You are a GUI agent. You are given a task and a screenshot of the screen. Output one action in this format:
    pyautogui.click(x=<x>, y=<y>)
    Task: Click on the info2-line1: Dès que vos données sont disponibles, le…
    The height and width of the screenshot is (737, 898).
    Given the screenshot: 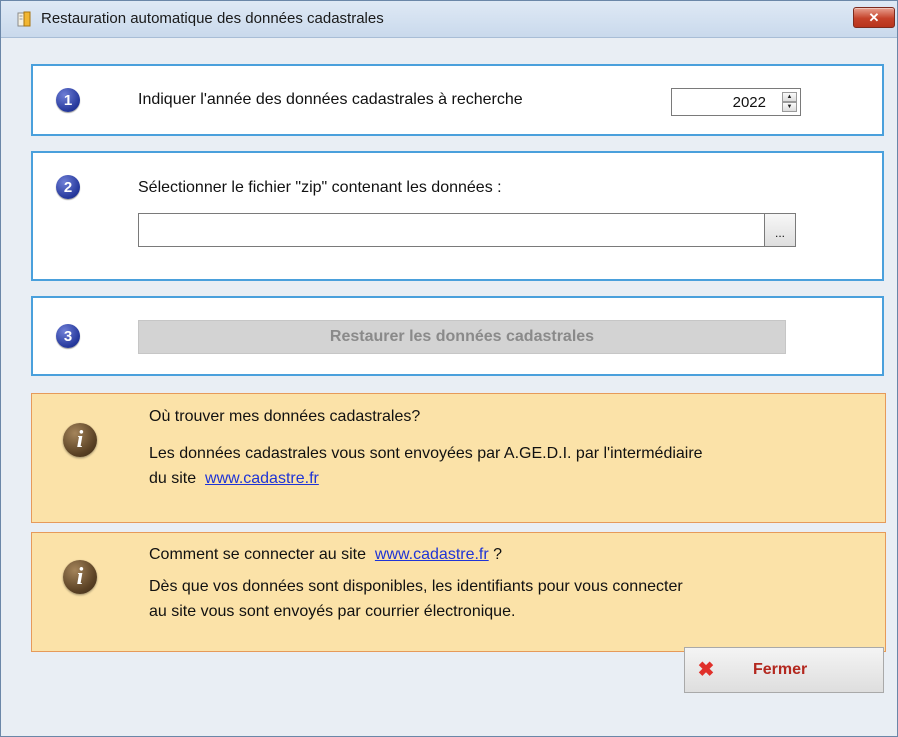 What is the action you would take?
    pyautogui.click(x=416, y=586)
    